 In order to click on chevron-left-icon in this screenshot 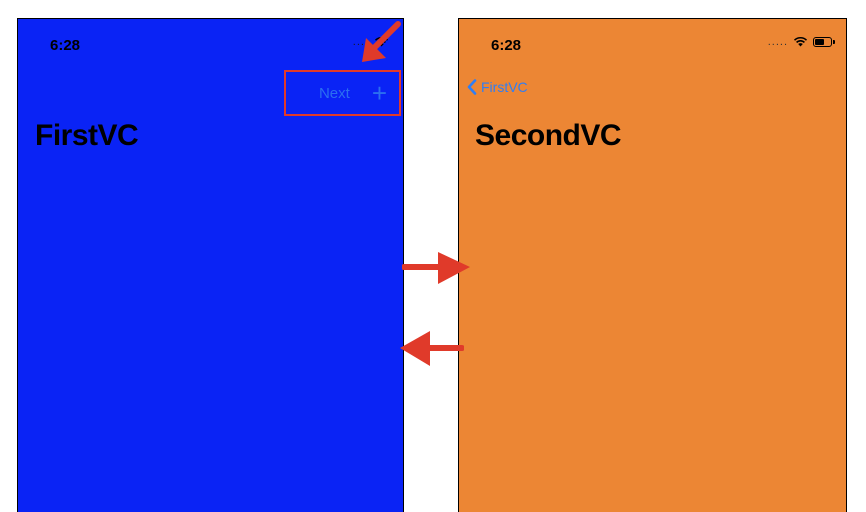, I will do `click(472, 87)`.